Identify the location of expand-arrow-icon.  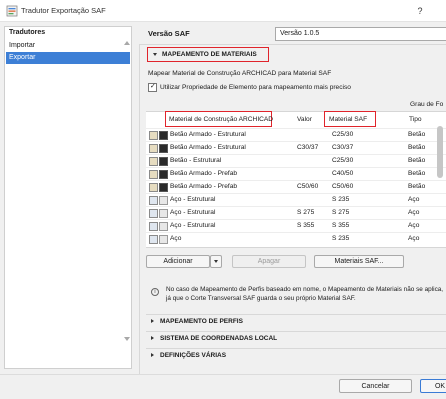
(155, 54).